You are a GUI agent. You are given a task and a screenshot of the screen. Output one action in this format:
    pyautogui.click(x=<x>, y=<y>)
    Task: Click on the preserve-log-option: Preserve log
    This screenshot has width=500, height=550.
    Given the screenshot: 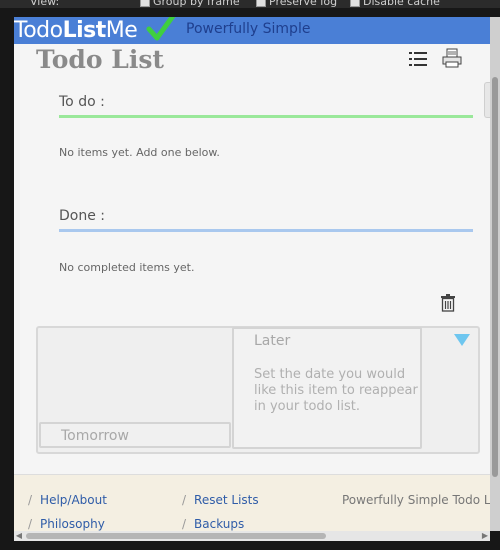 What is the action you would take?
    pyautogui.click(x=296, y=4)
    